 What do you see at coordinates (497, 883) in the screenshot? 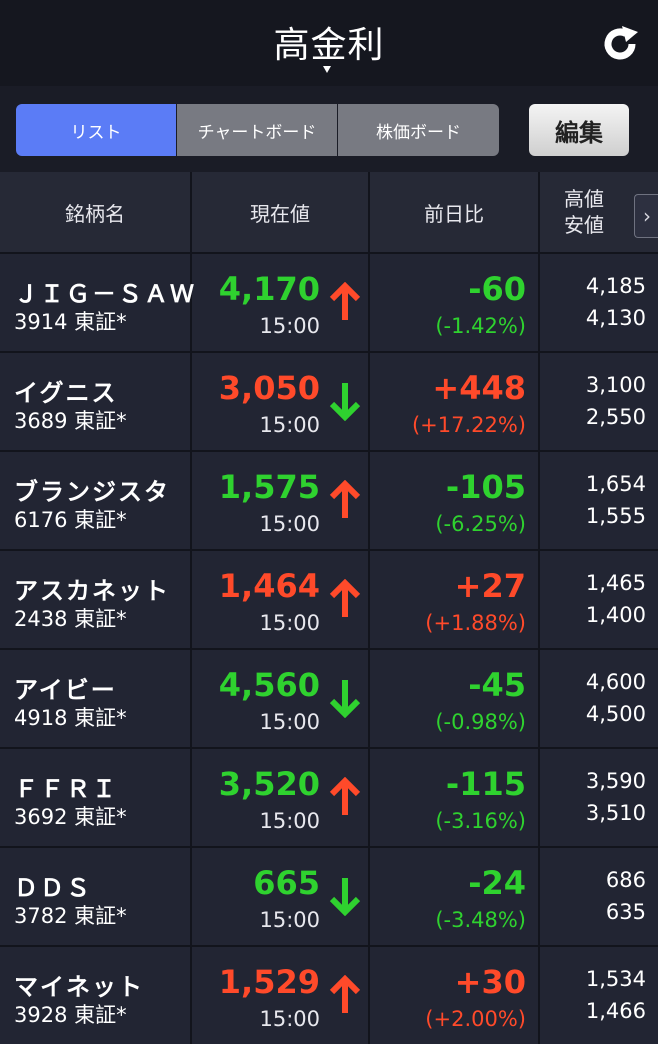
I see `price-change: -24` at bounding box center [497, 883].